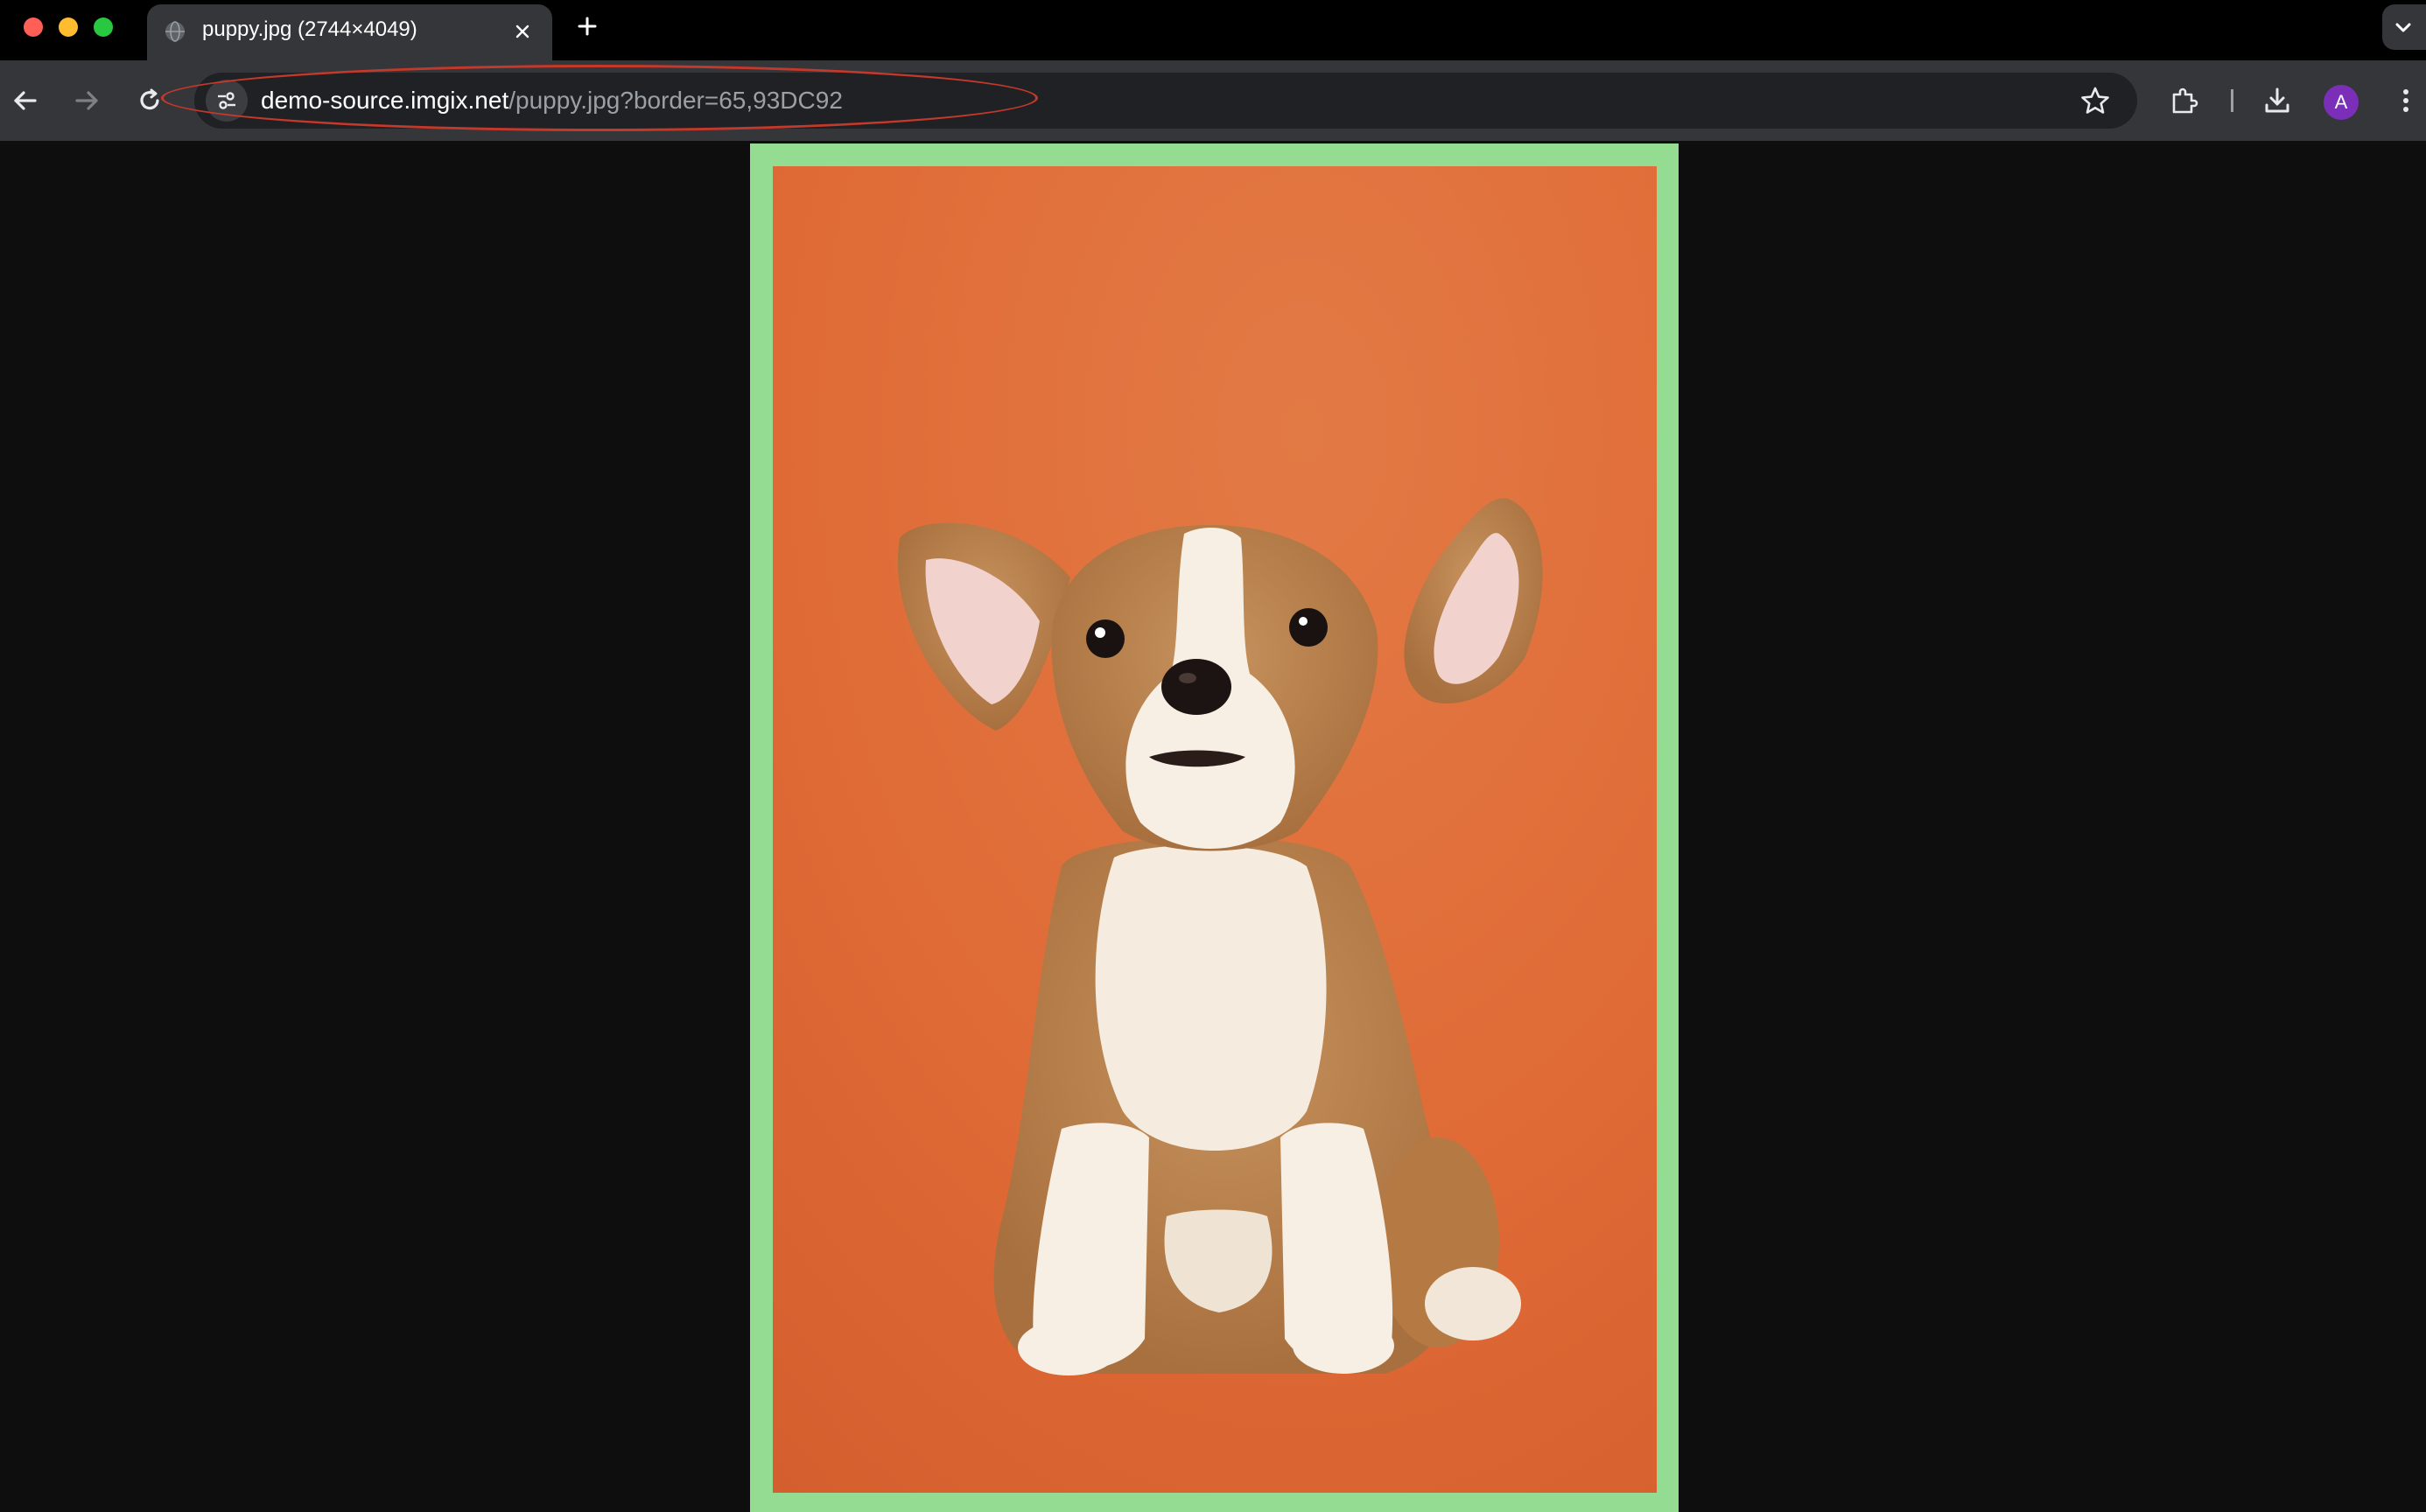 The height and width of the screenshot is (1512, 2426). I want to click on url-annotation-ellipse, so click(599, 98).